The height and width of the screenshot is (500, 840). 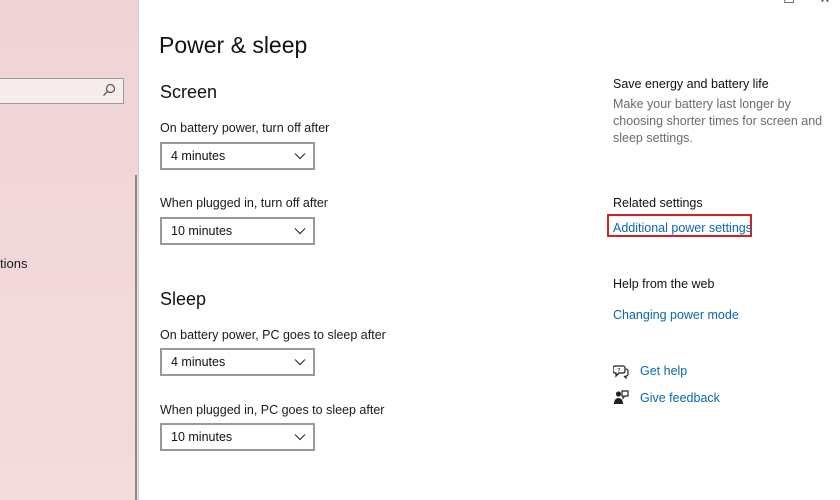 I want to click on related-link-wrap: Additional power settings, so click(x=720, y=228).